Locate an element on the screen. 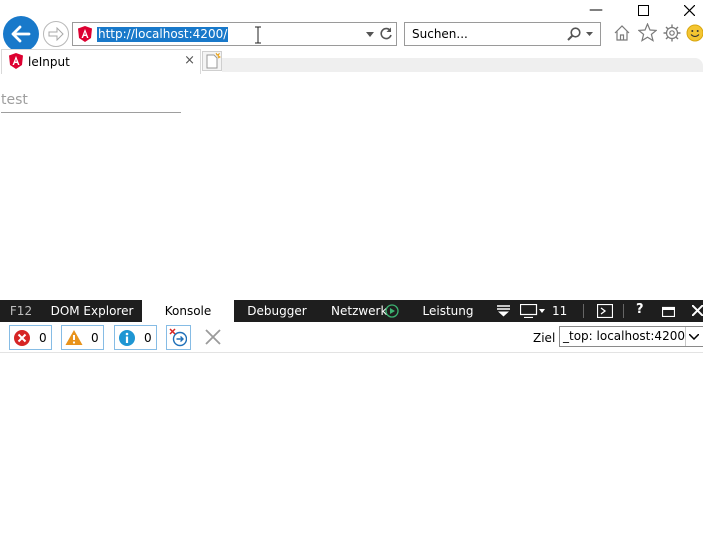  tab-netzwerk: Netzwerk is located at coordinates (365, 311).